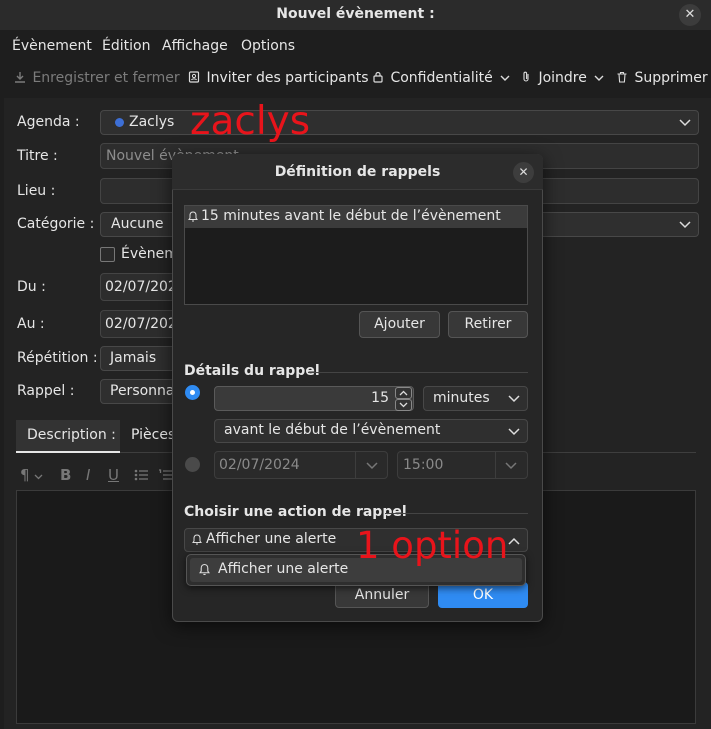 The width and height of the screenshot is (711, 729). I want to click on bullet-list-icon, so click(141, 475).